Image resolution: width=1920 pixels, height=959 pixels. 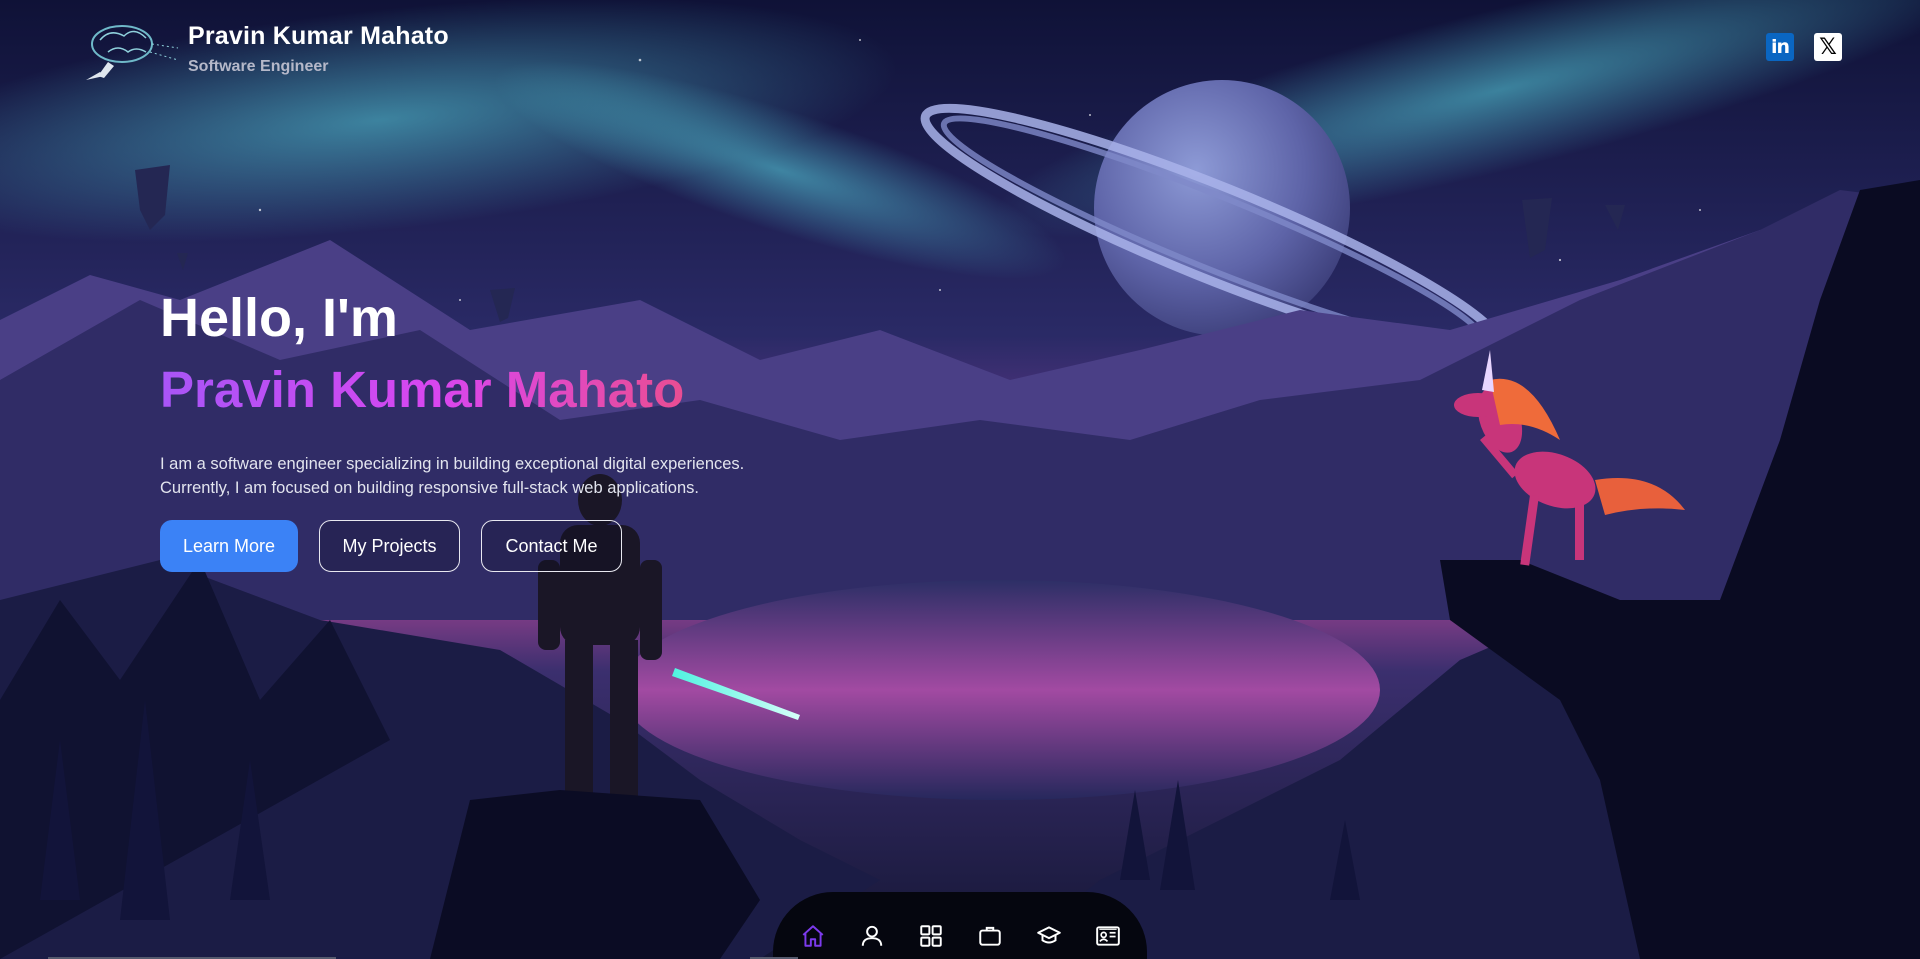 I want to click on nav-projects, so click(x=989, y=936).